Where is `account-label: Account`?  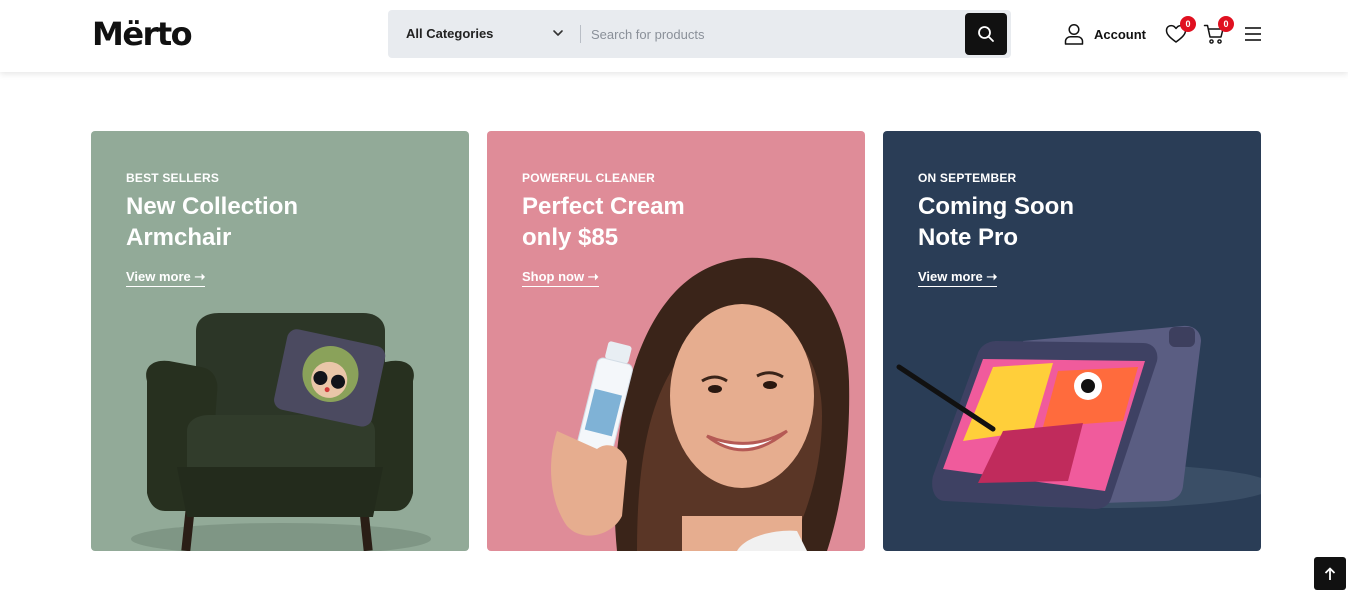
account-label: Account is located at coordinates (1120, 34).